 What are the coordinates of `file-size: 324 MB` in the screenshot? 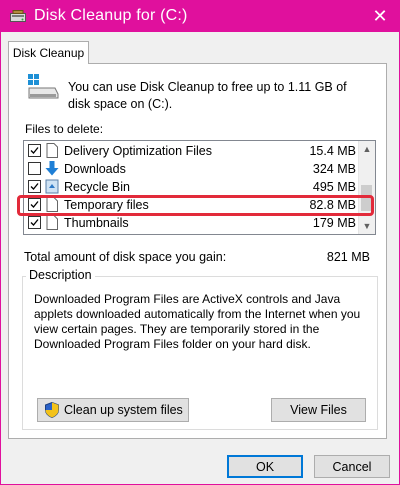 It's located at (334, 169).